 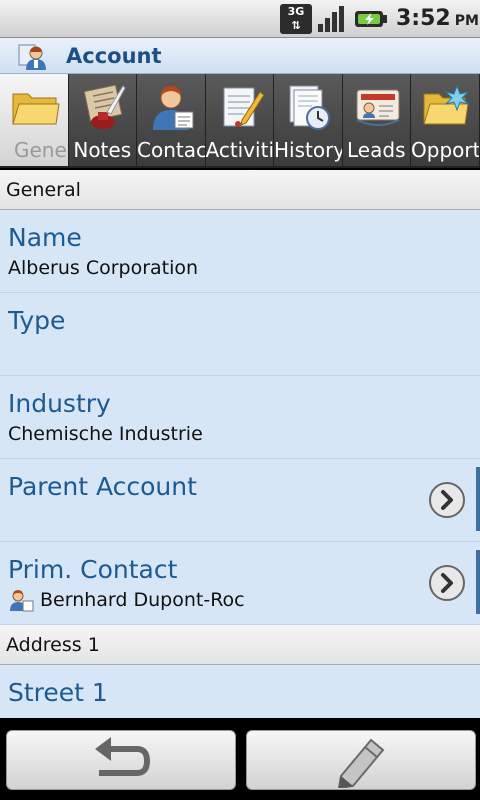 I want to click on field-value: Chemische Industrie, so click(x=105, y=434).